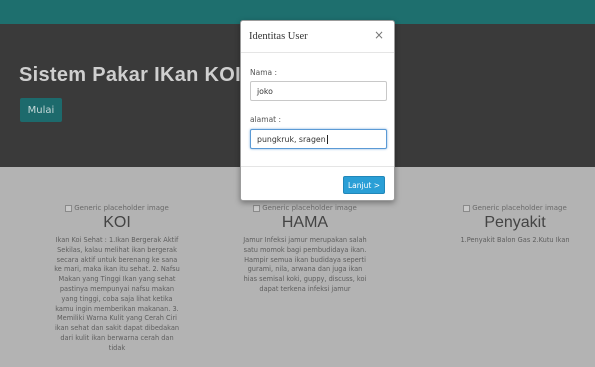 The height and width of the screenshot is (367, 595). I want to click on column-heading: Penyakit, so click(515, 222).